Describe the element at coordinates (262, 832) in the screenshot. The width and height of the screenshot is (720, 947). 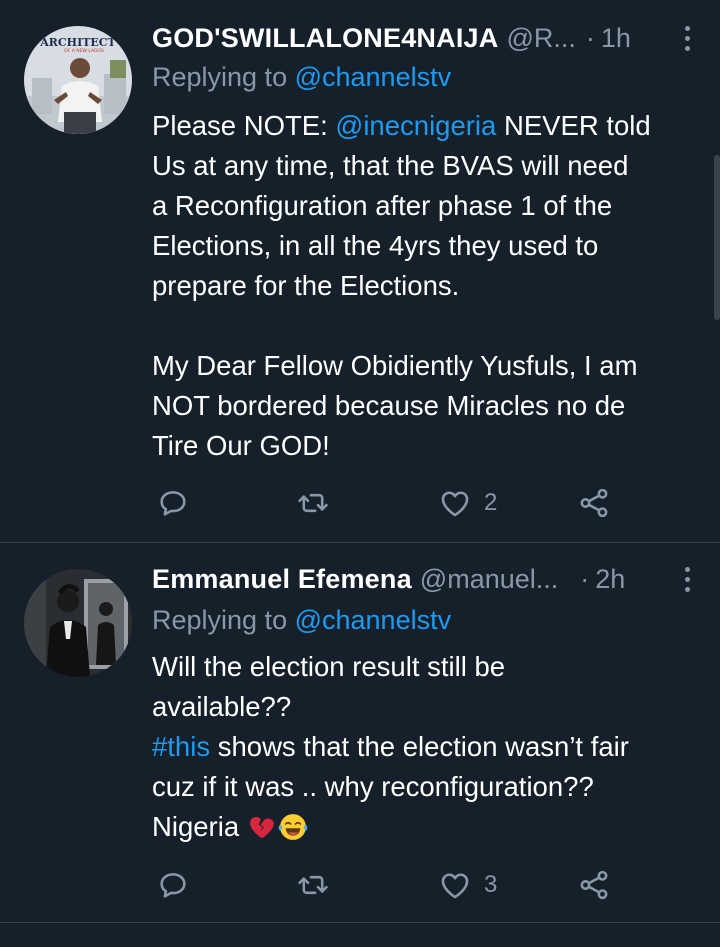
I see `broken-heart-emoji` at that location.